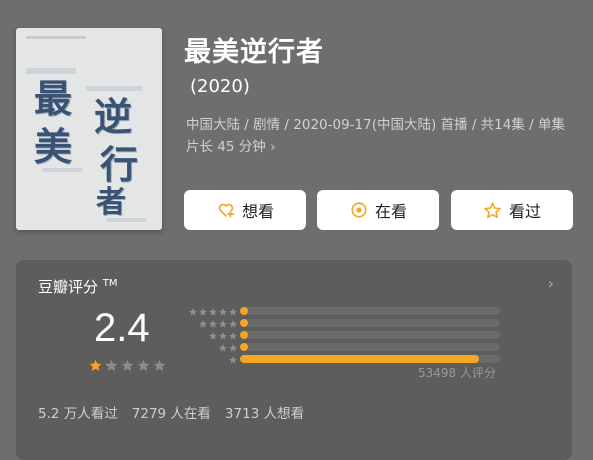 This screenshot has height=460, width=593. What do you see at coordinates (68, 287) in the screenshot?
I see `rating-title-text: 豆瓣评分` at bounding box center [68, 287].